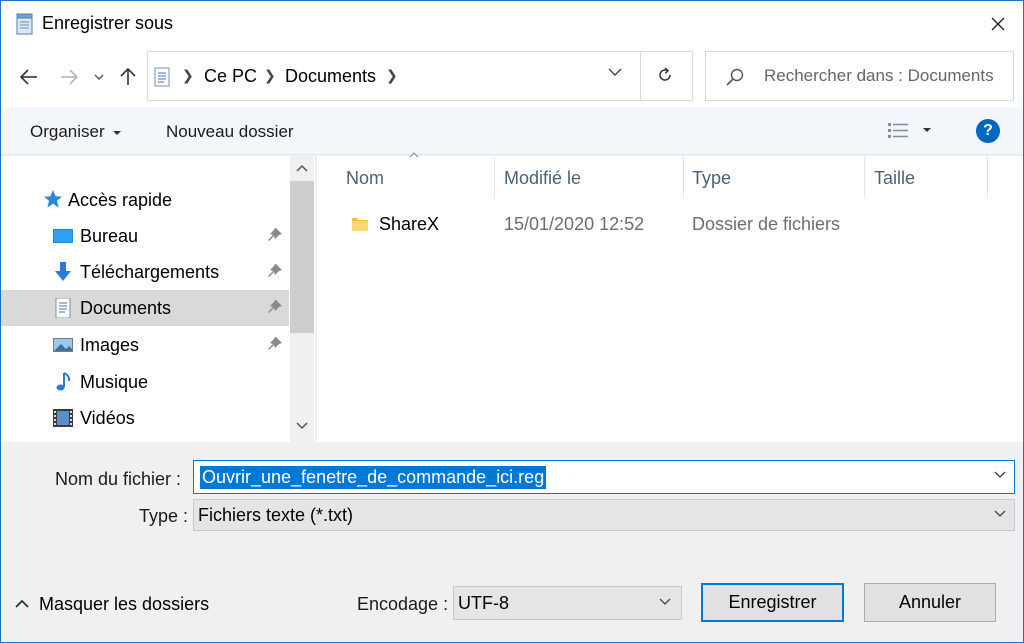  Describe the element at coordinates (145, 418) in the screenshot. I see `sidebar-item-videos: Vidéos` at that location.